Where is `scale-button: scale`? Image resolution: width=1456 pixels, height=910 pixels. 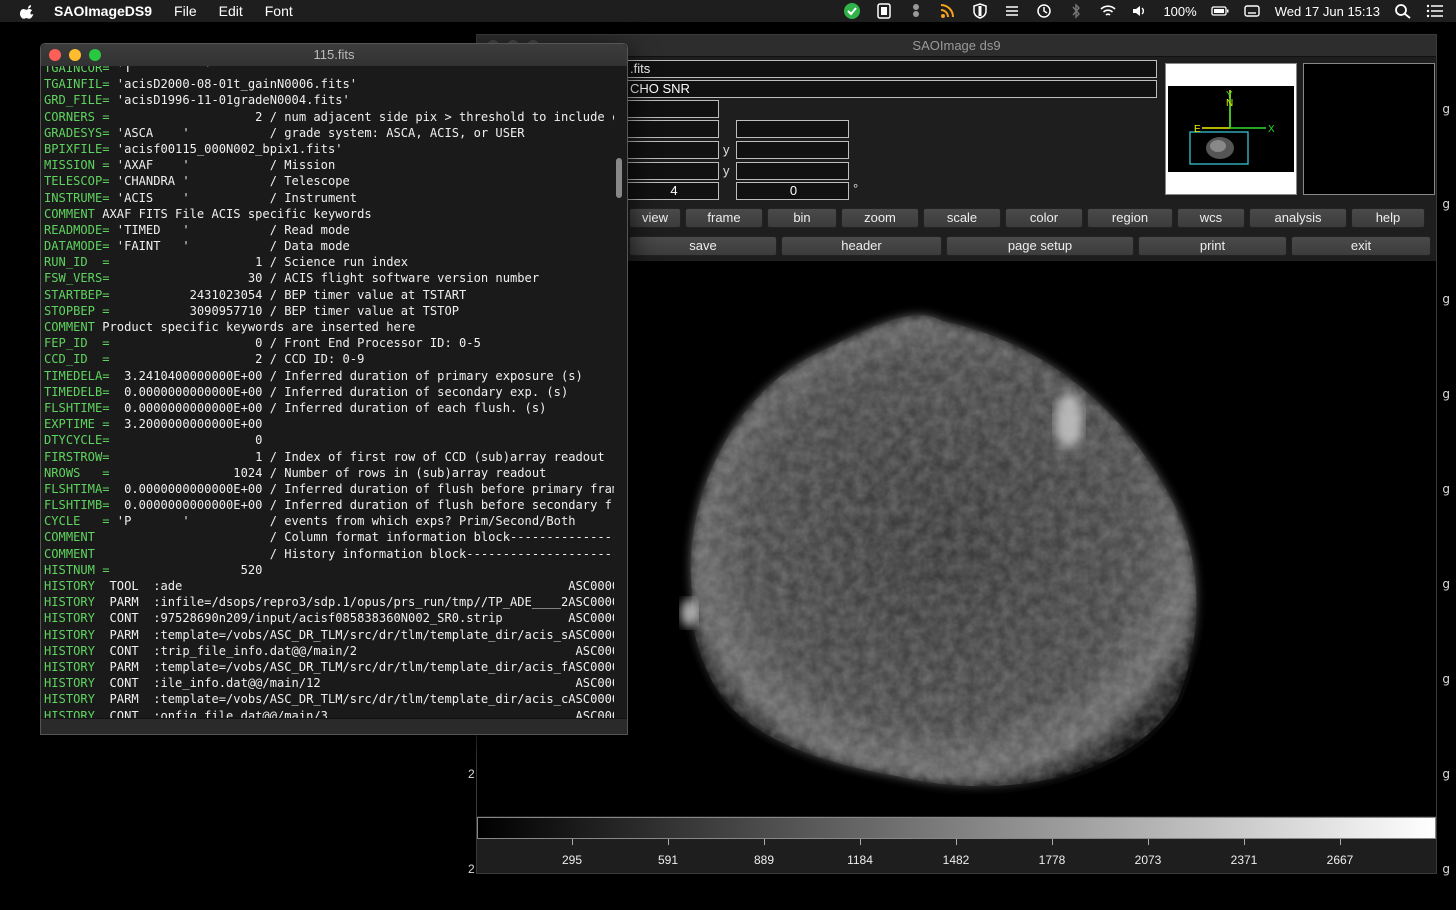
scale-button: scale is located at coordinates (962, 218).